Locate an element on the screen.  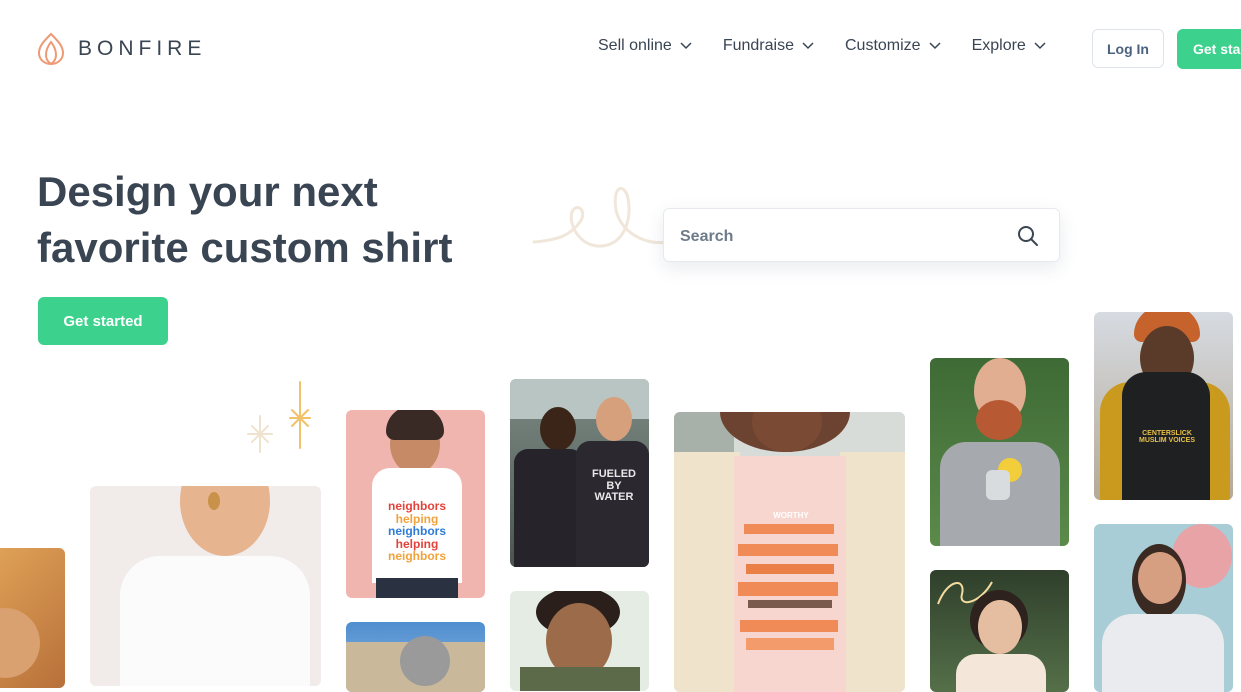
brand-logo: BONFIRE is located at coordinates (121, 49).